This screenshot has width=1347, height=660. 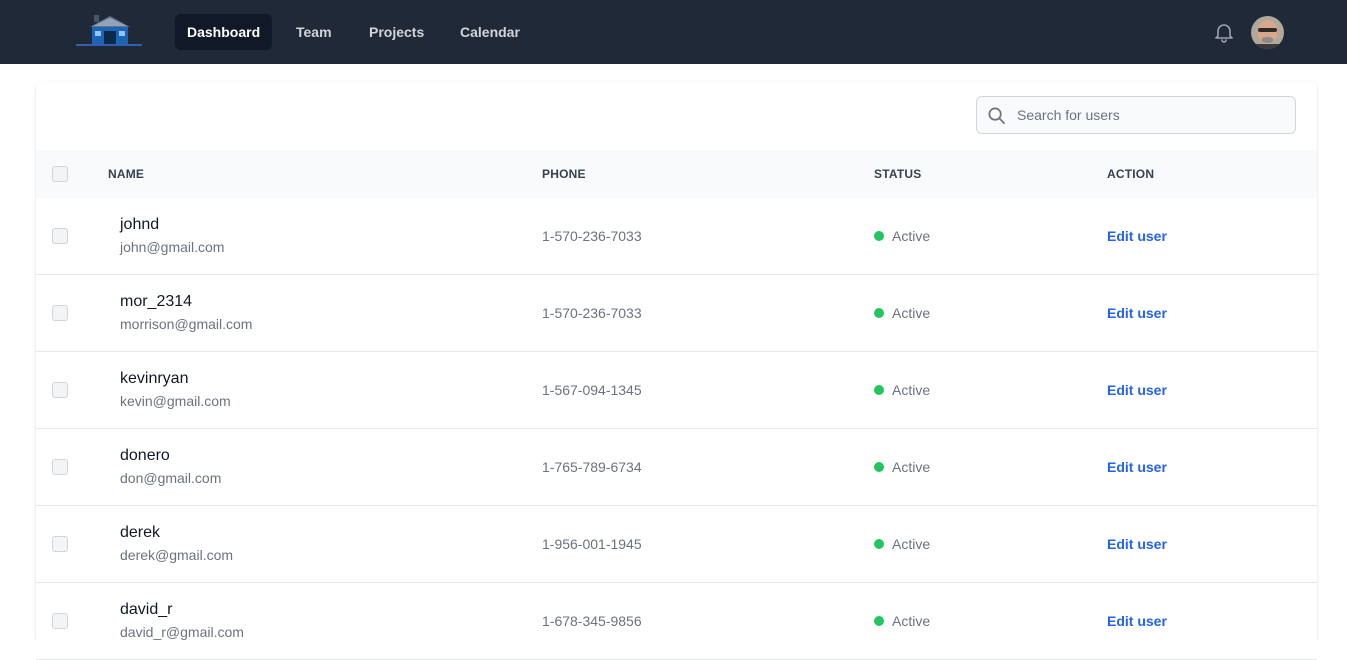 I want to click on username: kevinryan, so click(x=154, y=378).